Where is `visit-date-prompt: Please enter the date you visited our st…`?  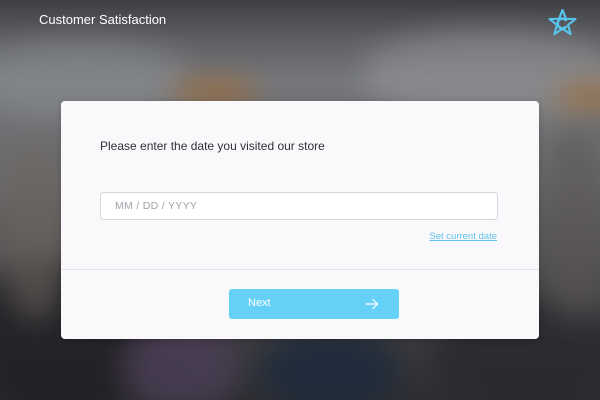 visit-date-prompt: Please enter the date you visited our st… is located at coordinates (212, 146).